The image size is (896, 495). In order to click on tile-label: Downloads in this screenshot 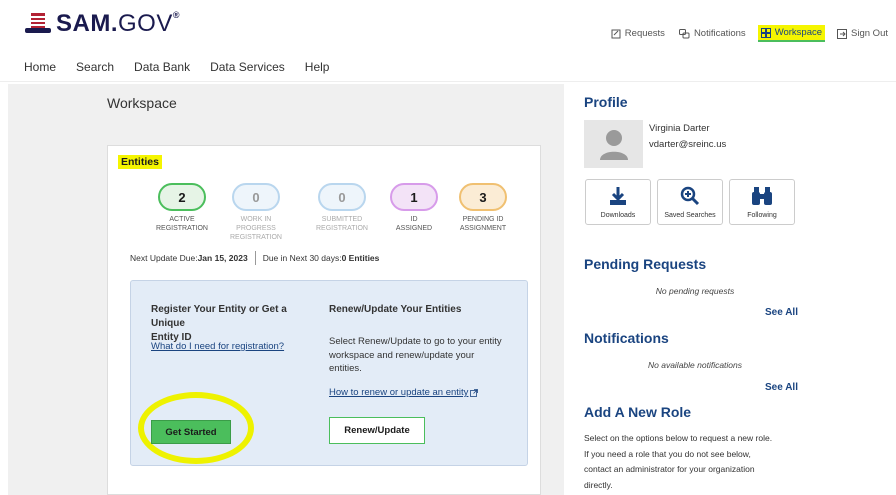, I will do `click(618, 215)`.